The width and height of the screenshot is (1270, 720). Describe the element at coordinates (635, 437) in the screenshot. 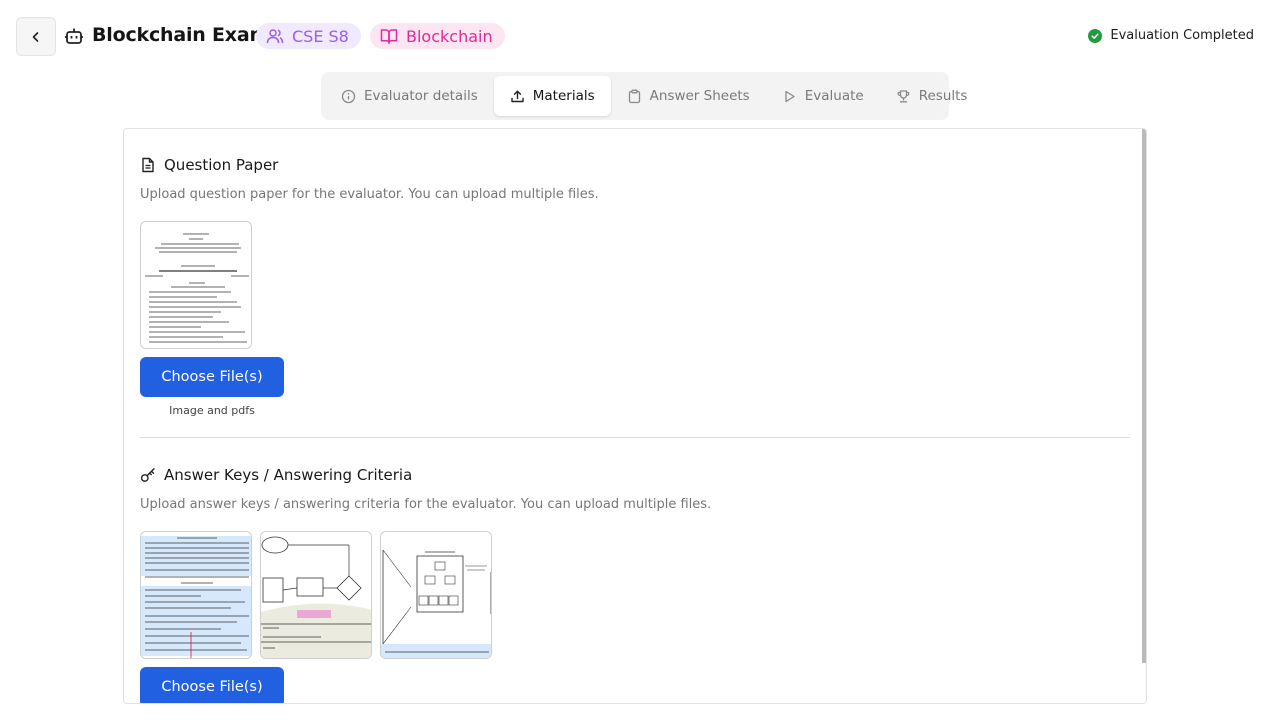

I see `section-divider` at that location.